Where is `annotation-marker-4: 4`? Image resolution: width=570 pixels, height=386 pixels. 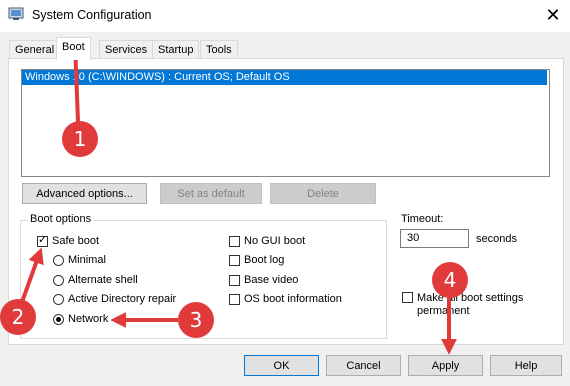 annotation-marker-4: 4 is located at coordinates (450, 280).